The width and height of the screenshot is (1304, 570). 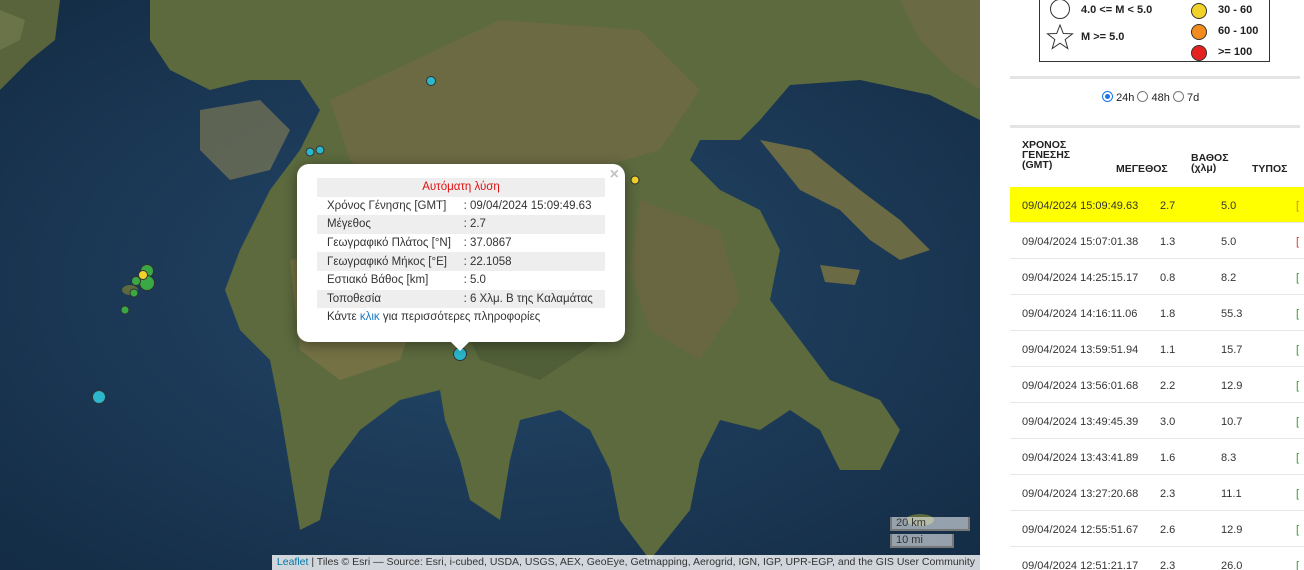 What do you see at coordinates (390, 299) in the screenshot?
I see `popup-label: Τοποθεσία` at bounding box center [390, 299].